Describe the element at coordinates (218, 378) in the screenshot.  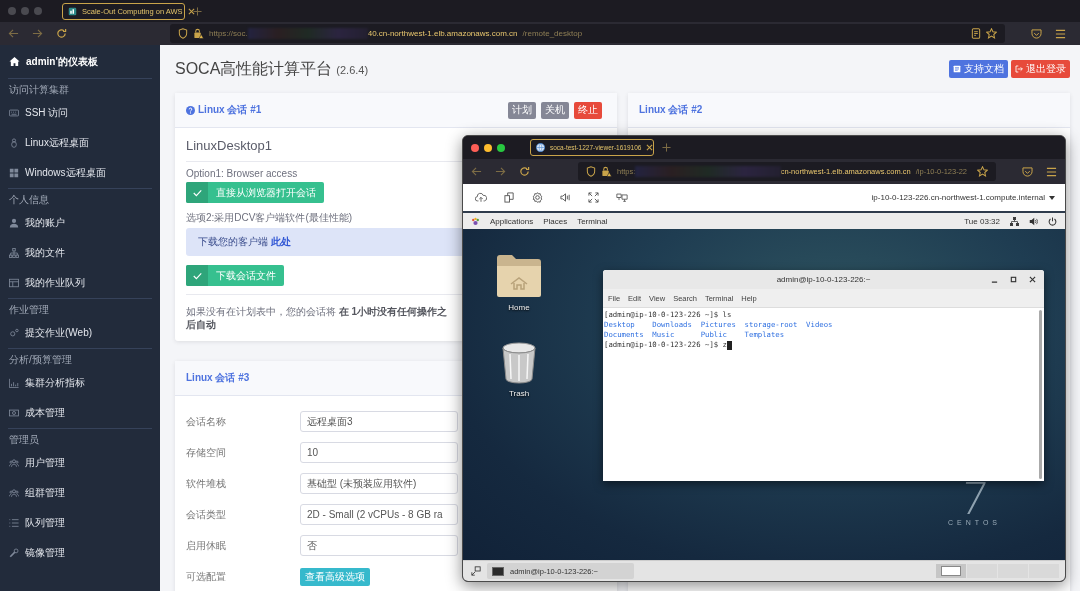
I see `card-title: Linux 会话 #3` at that location.